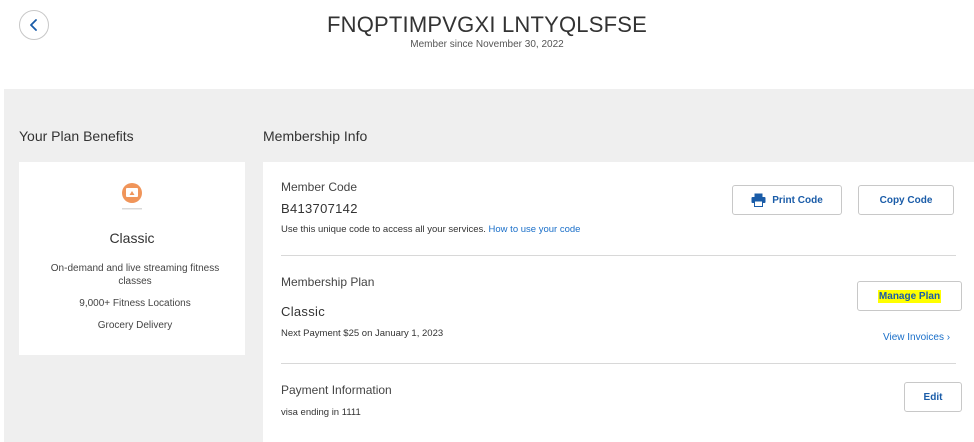 The width and height of the screenshot is (974, 442). What do you see at coordinates (315, 136) in the screenshot?
I see `membership-section-title: Membership Info` at bounding box center [315, 136].